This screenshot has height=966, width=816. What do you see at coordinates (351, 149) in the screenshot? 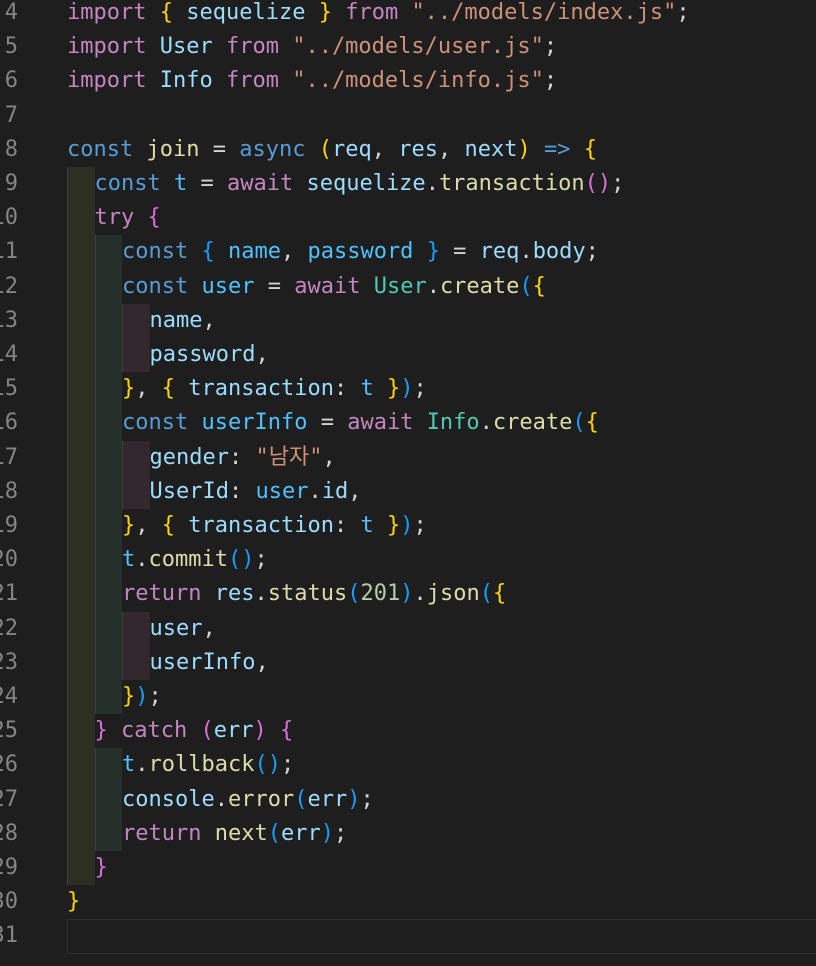
I see `code-token: req` at bounding box center [351, 149].